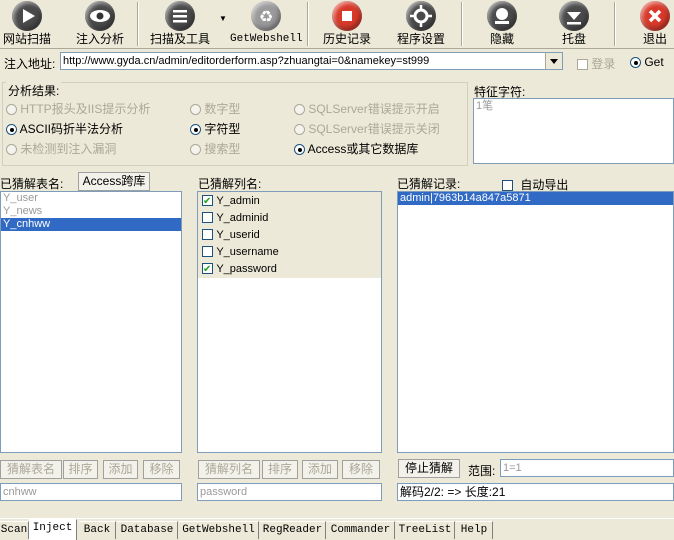 The width and height of the screenshot is (674, 540). I want to click on feature-value: 1笔, so click(485, 106).